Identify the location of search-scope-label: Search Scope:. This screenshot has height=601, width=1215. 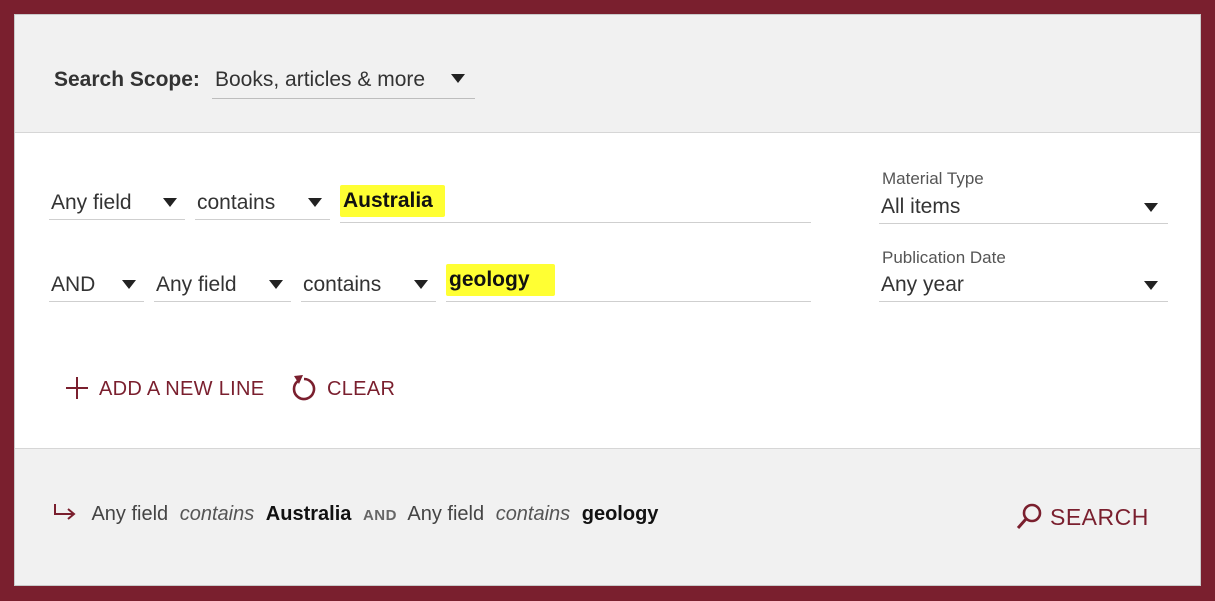
(127, 79).